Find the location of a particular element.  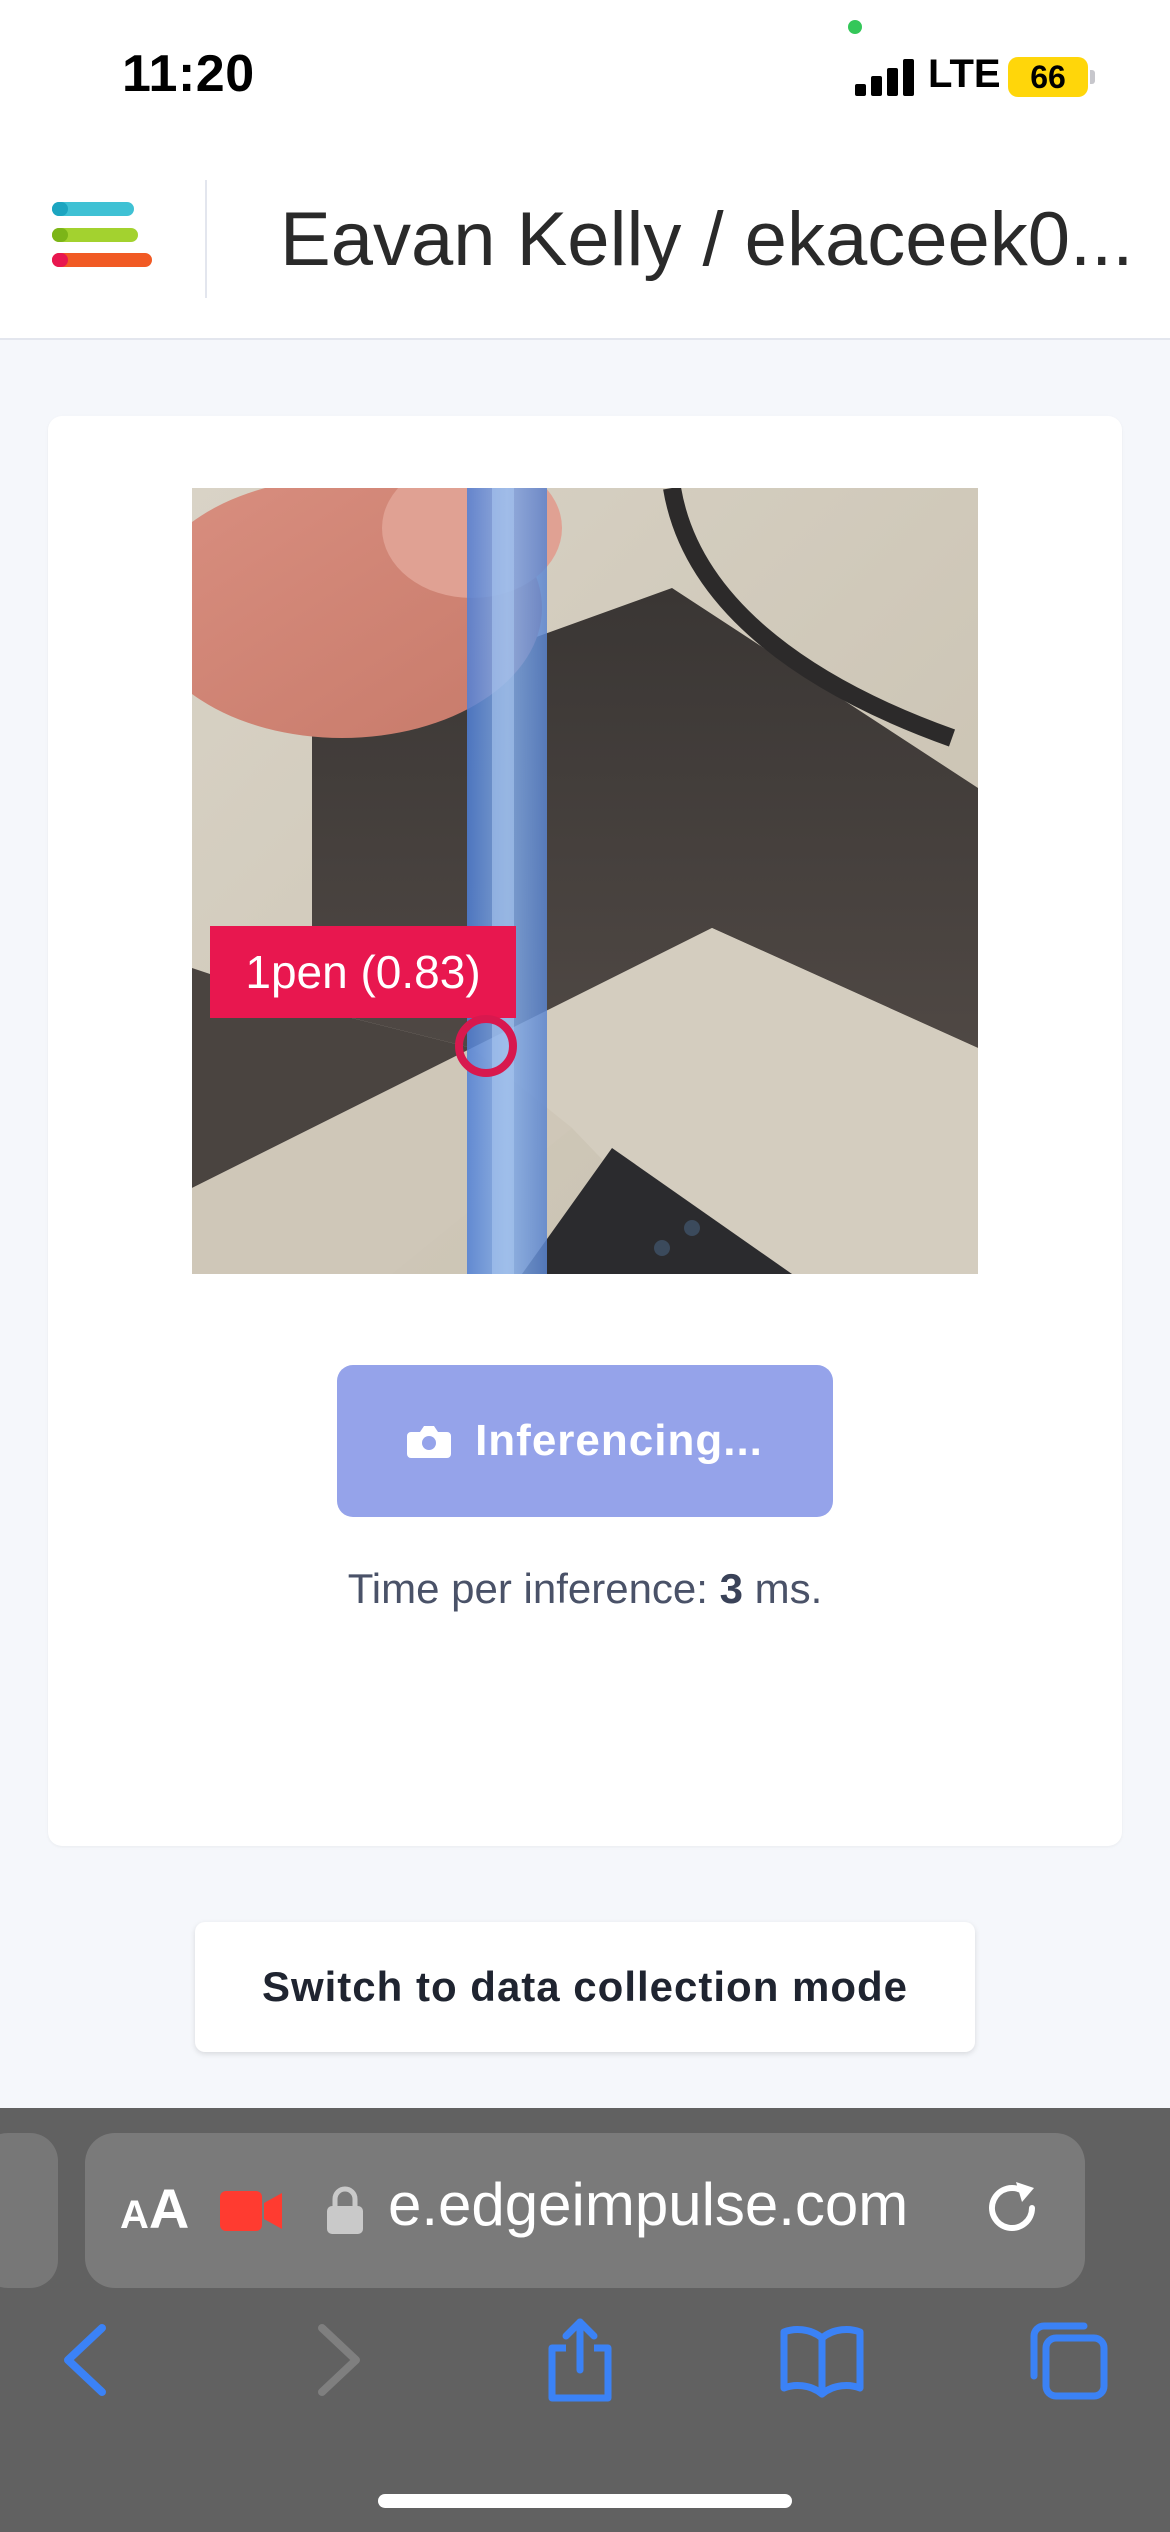

status-bar: 11:20 LTE 66 is located at coordinates (585, 75).